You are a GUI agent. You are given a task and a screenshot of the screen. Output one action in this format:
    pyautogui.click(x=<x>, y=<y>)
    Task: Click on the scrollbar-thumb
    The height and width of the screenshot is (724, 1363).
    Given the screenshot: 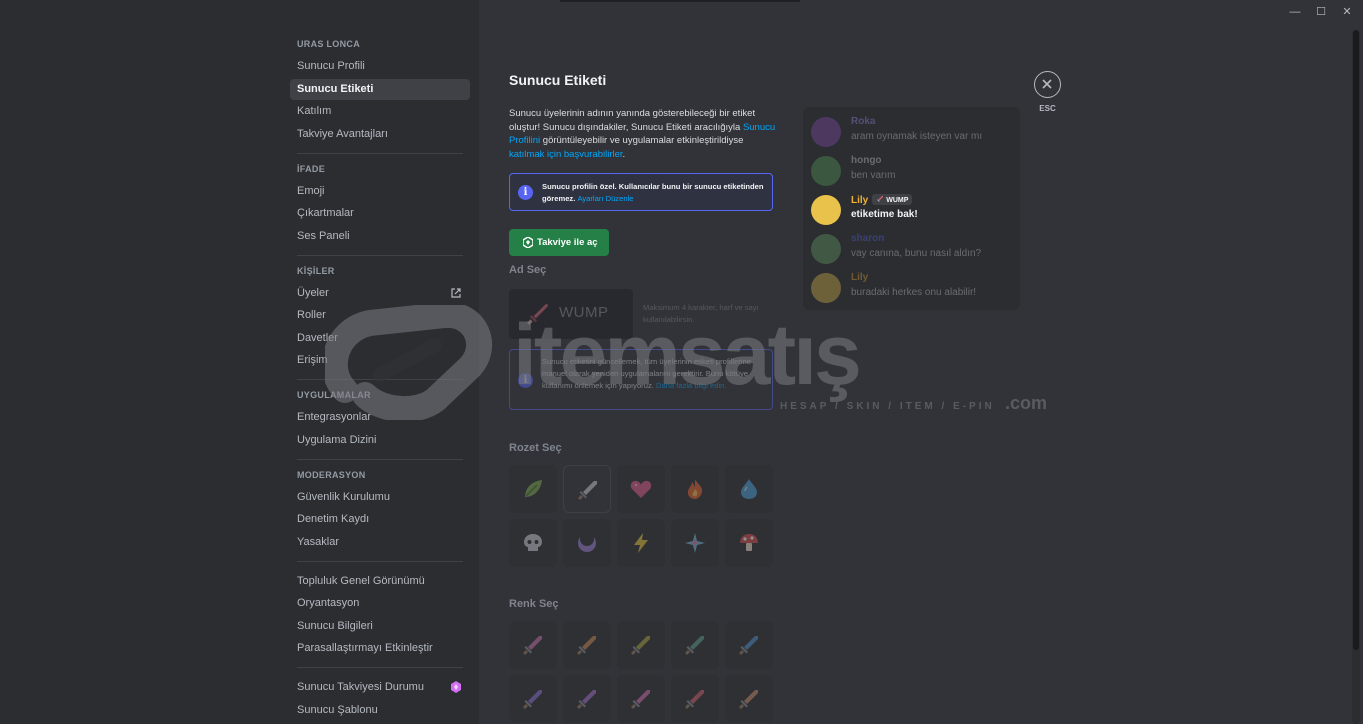 What is the action you would take?
    pyautogui.click(x=1356, y=340)
    